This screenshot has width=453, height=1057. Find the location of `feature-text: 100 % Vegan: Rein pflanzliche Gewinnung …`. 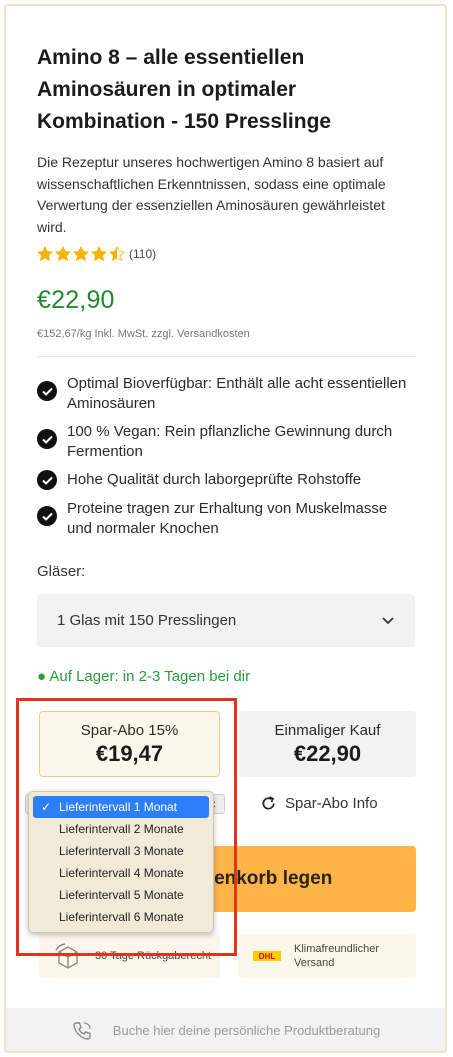

feature-text: 100 % Vegan: Rein pflanzliche Gewinnung … is located at coordinates (230, 441).